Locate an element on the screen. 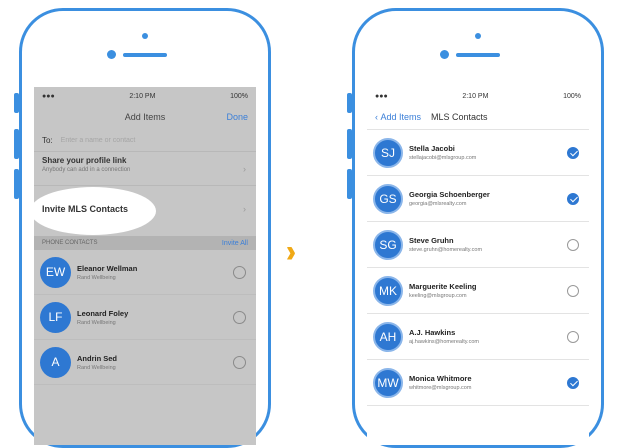 The width and height of the screenshot is (620, 448). back-label: Add Items is located at coordinates (401, 117).